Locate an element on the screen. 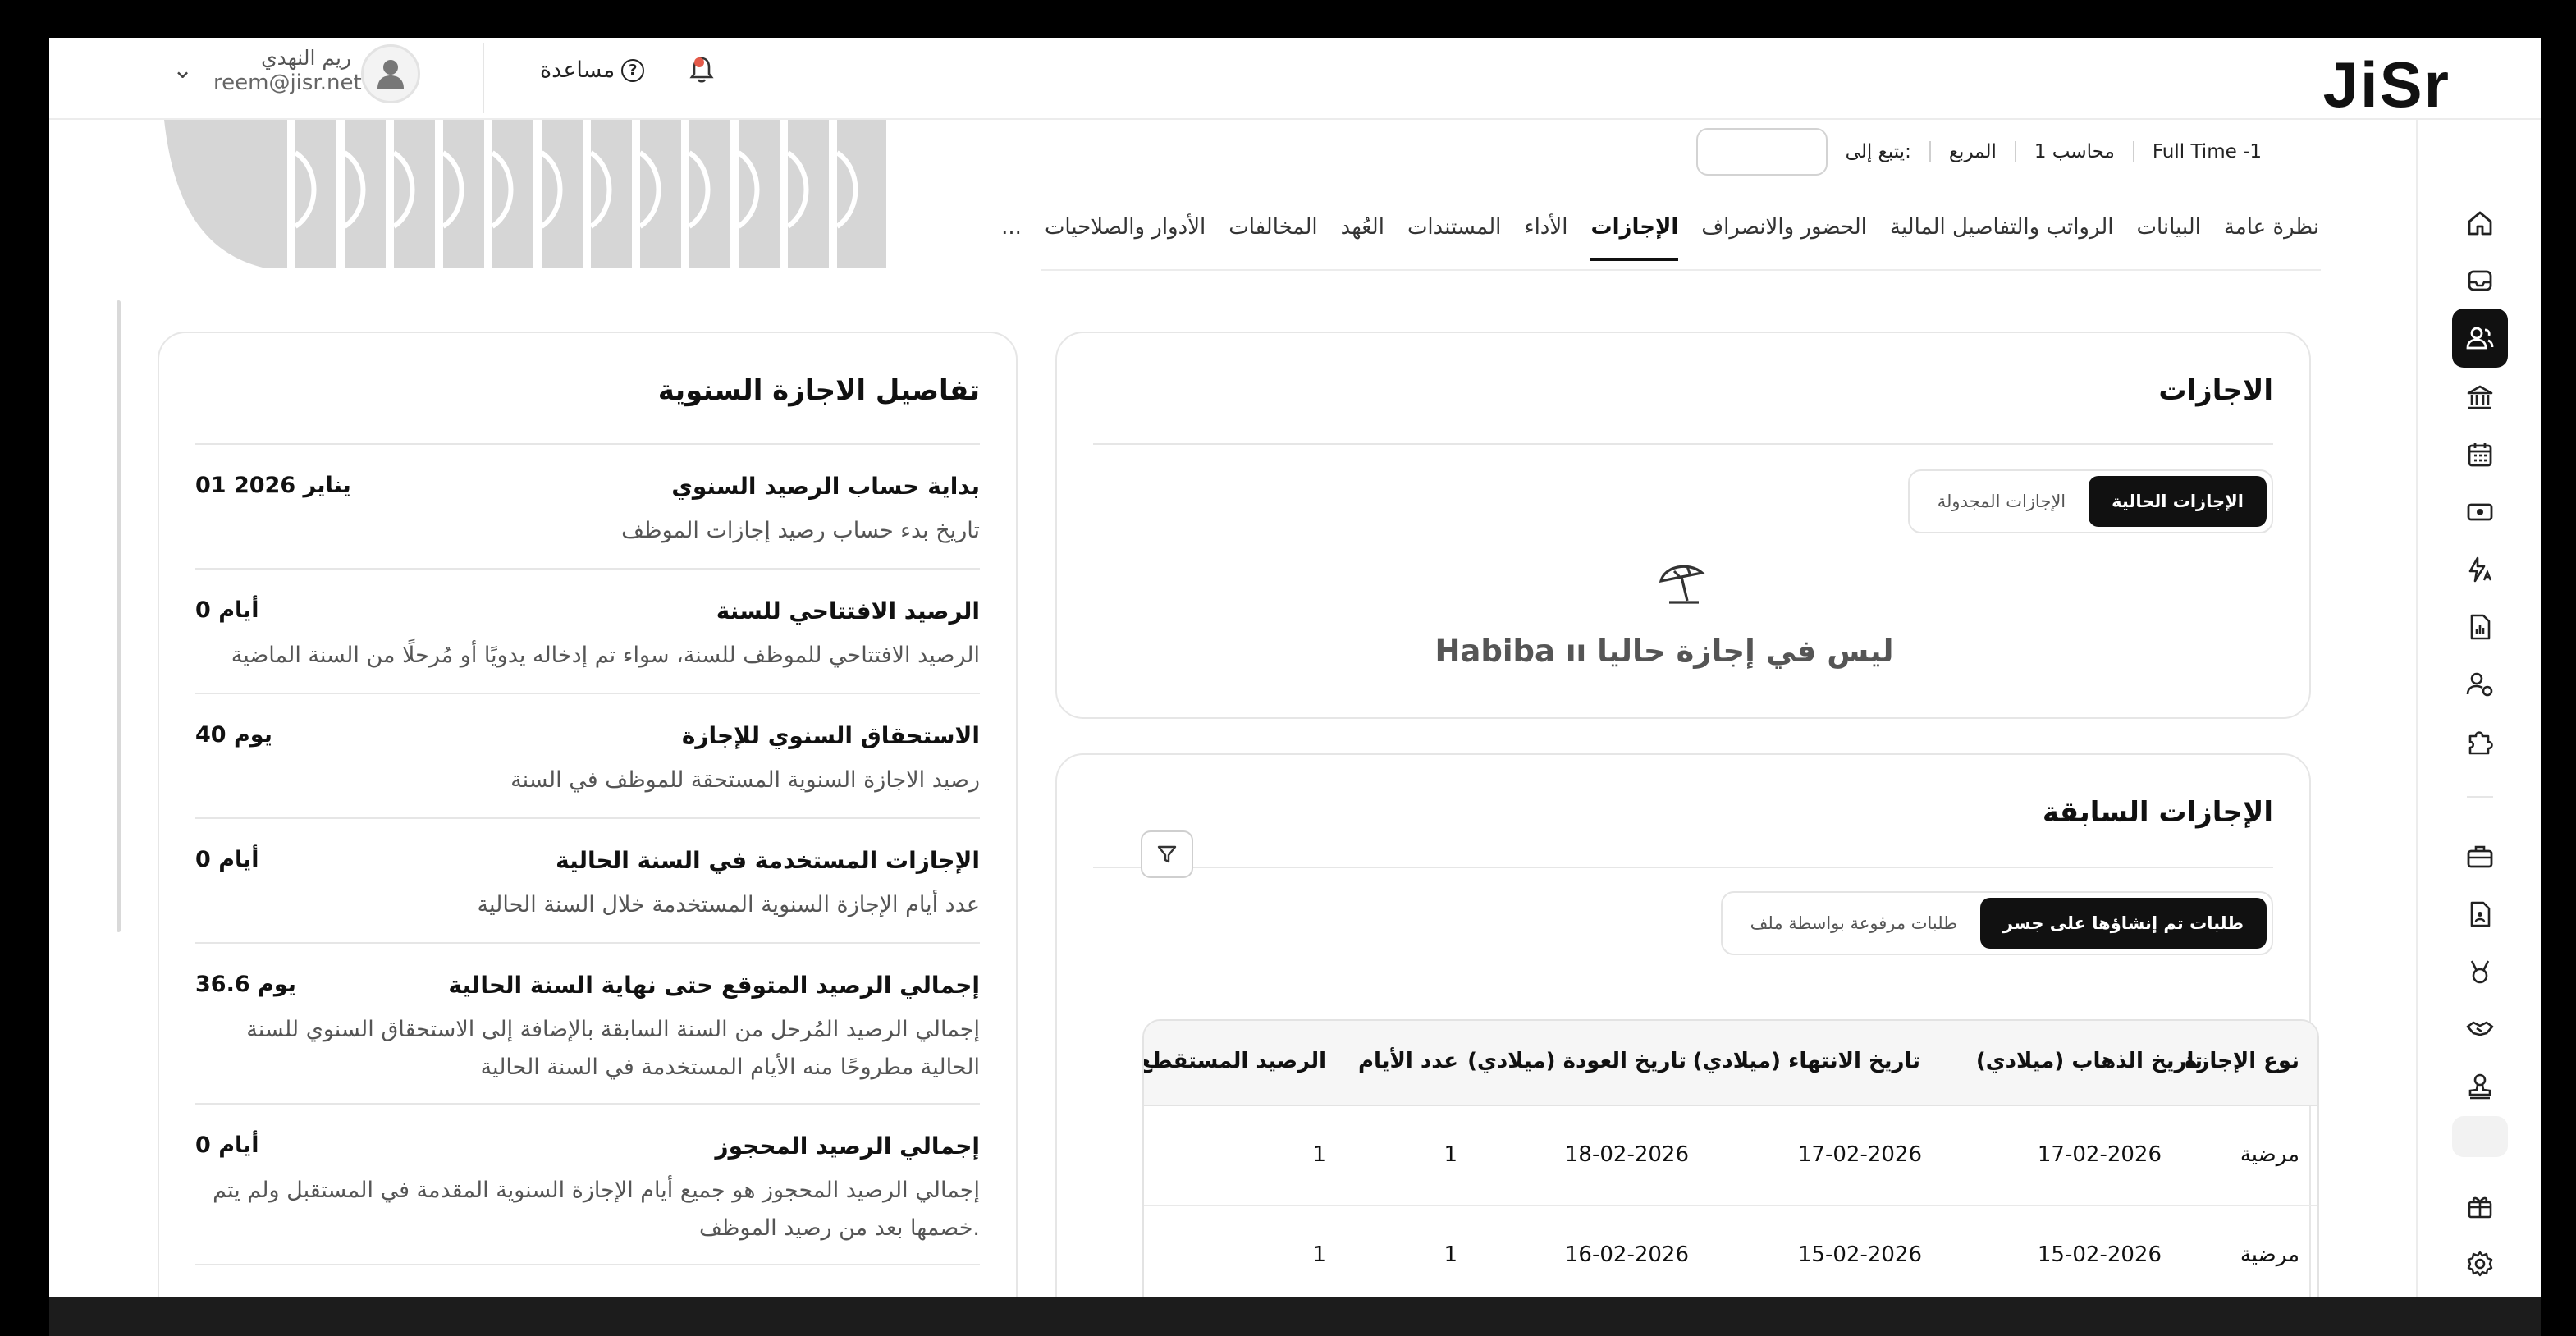 This screenshot has width=2576, height=1336. filter-button is located at coordinates (1167, 854).